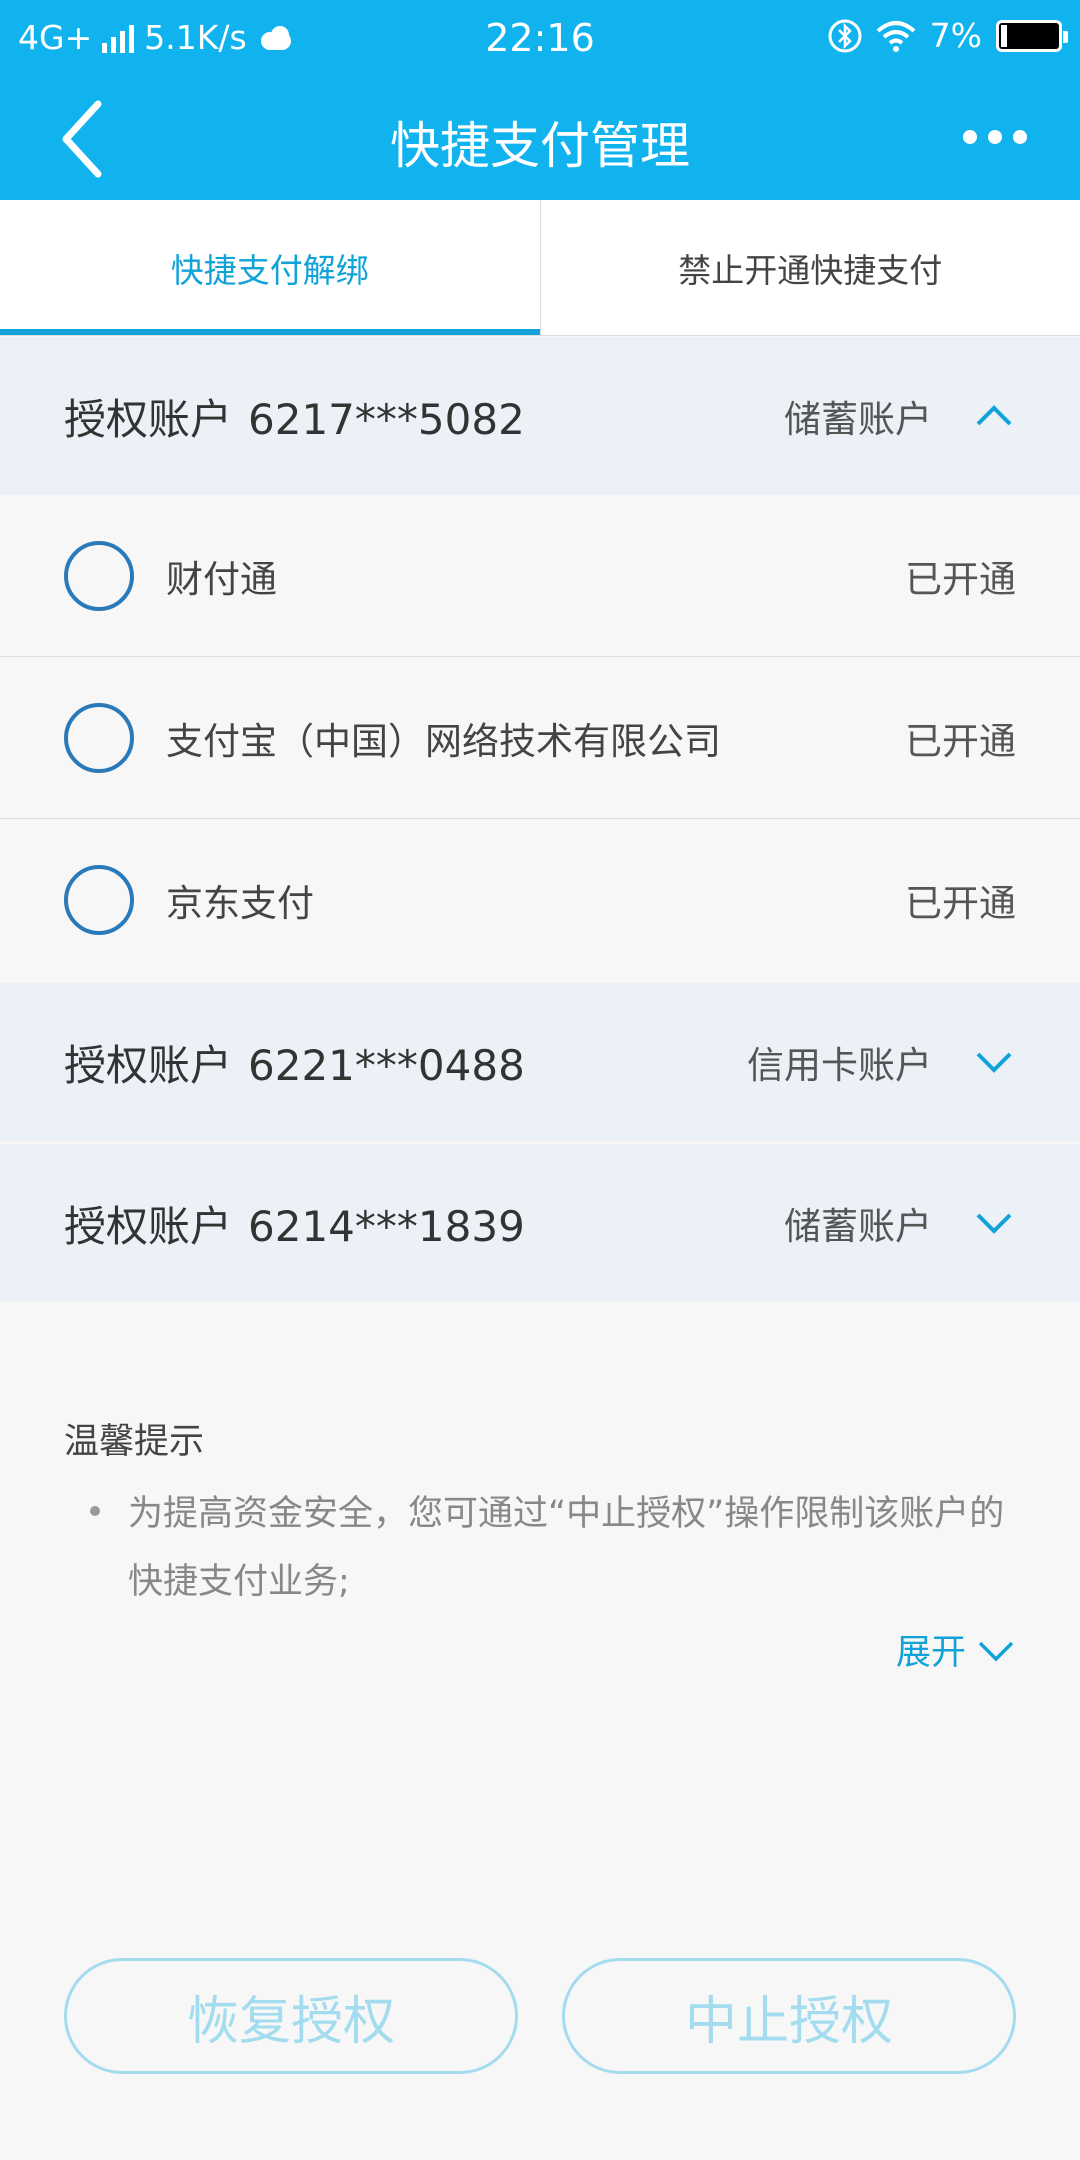 Image resolution: width=1080 pixels, height=2160 pixels. Describe the element at coordinates (221, 579) in the screenshot. I see `payment-provider-name: 财付通` at that location.